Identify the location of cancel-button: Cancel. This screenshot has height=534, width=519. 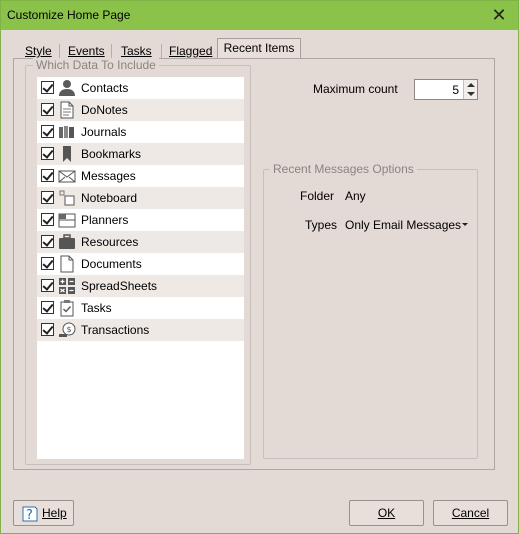
(470, 513).